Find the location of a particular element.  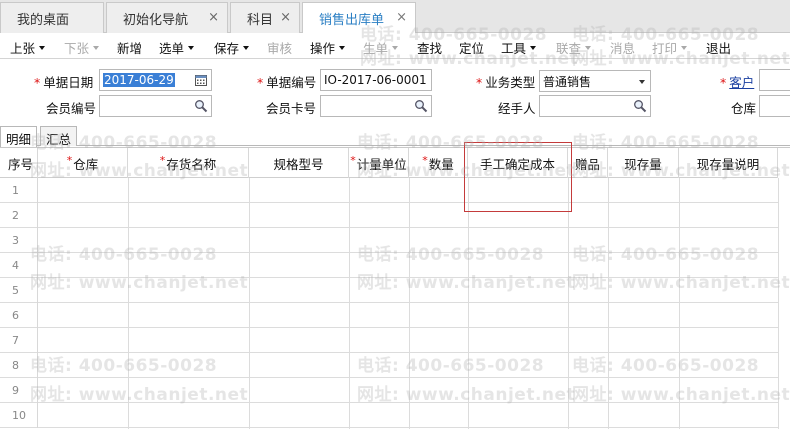

handler-field is located at coordinates (595, 106).